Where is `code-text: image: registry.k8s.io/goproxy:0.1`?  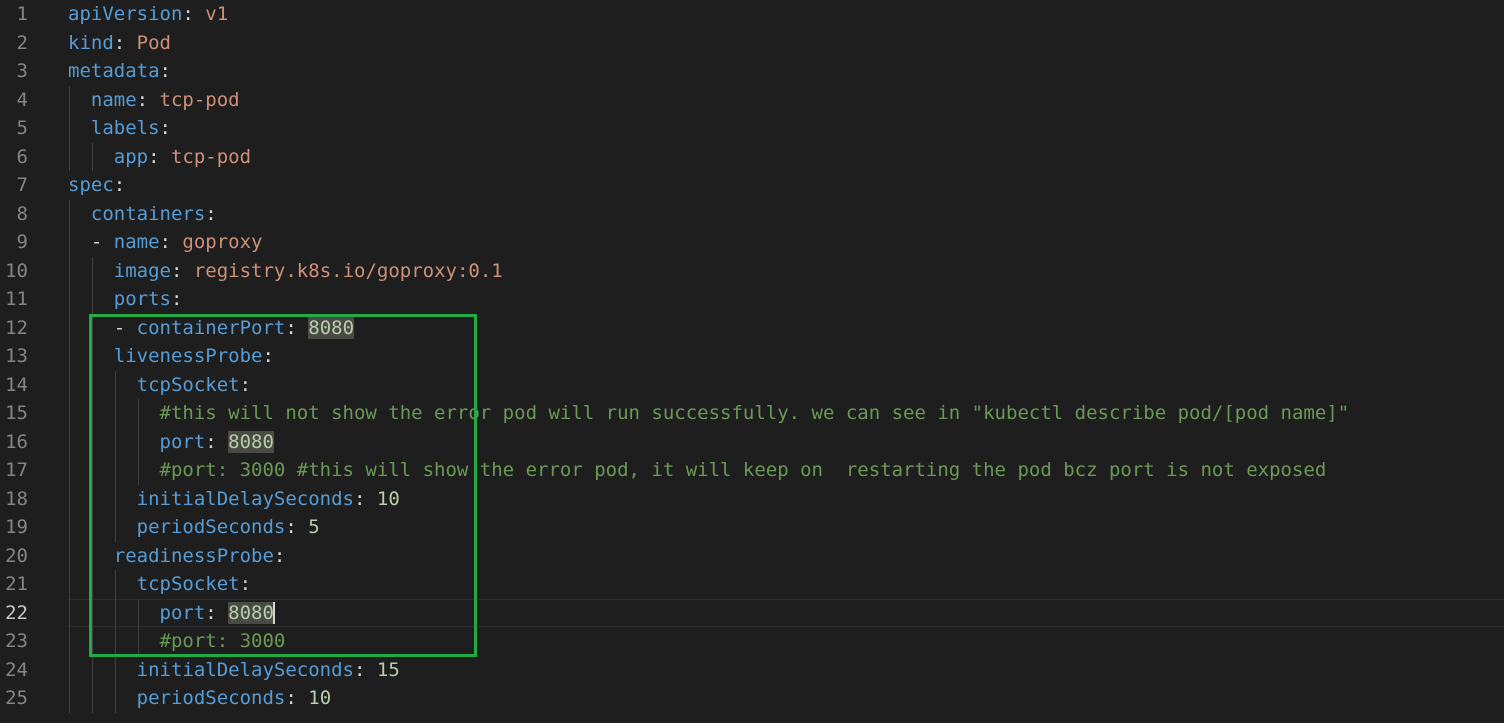
code-text: image: registry.k8s.io/goproxy:0.1 is located at coordinates (285, 271).